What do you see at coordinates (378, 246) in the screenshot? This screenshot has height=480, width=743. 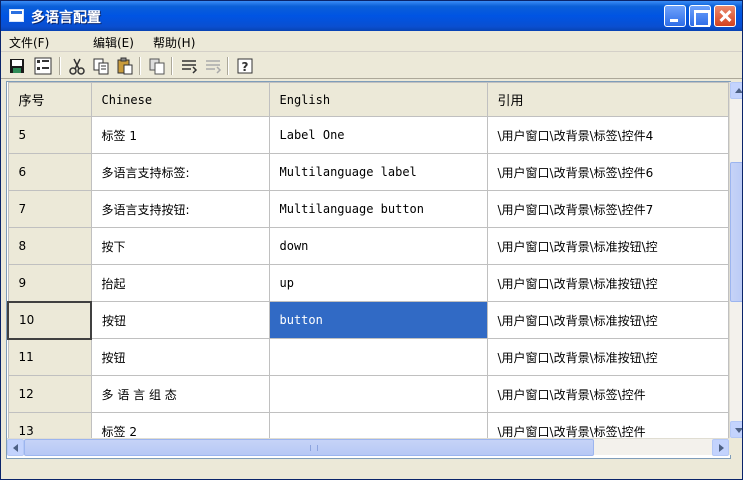 I see `cell-english: down` at bounding box center [378, 246].